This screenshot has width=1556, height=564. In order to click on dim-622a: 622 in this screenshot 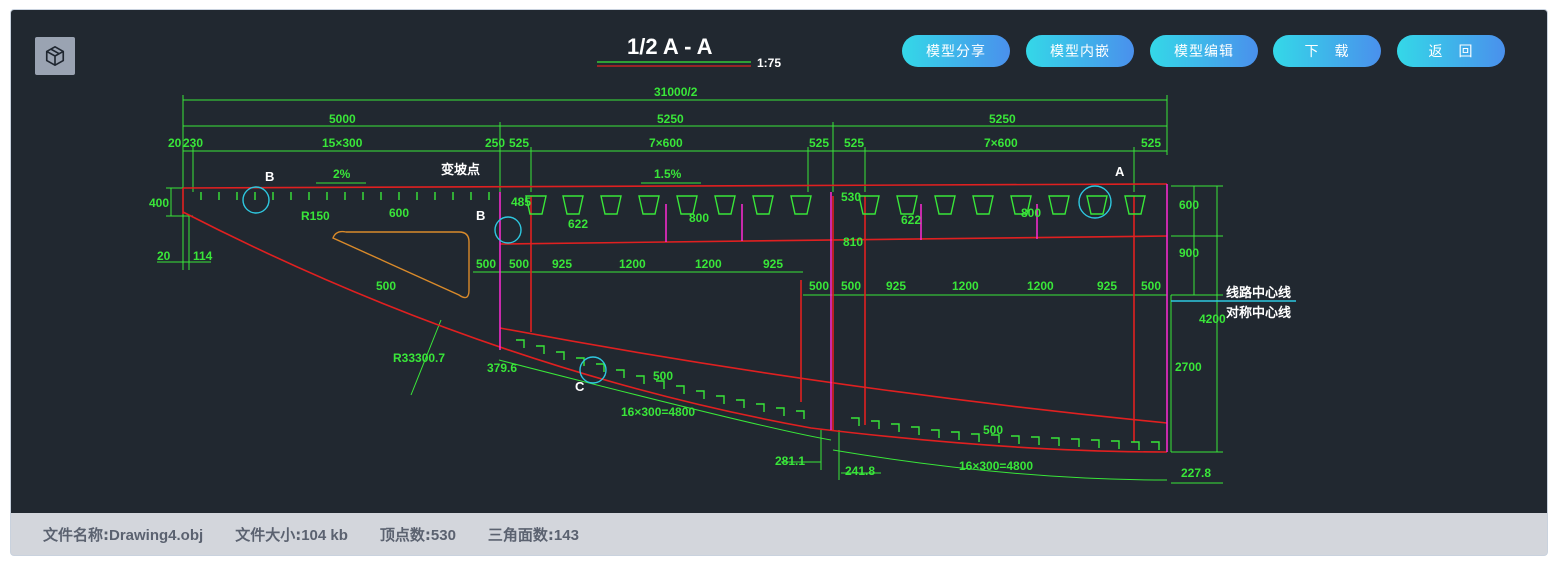, I will do `click(578, 224)`.